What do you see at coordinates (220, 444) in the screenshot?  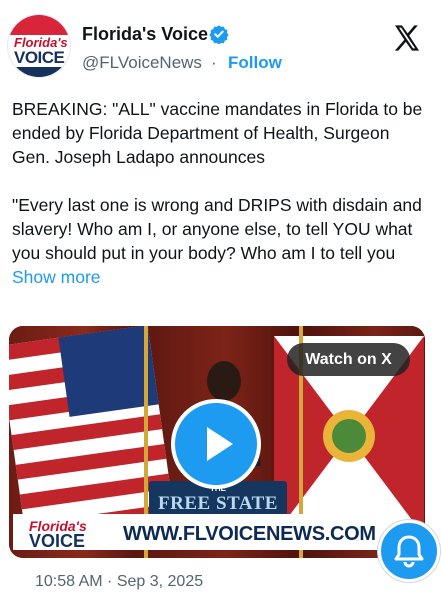 I see `play-icon` at bounding box center [220, 444].